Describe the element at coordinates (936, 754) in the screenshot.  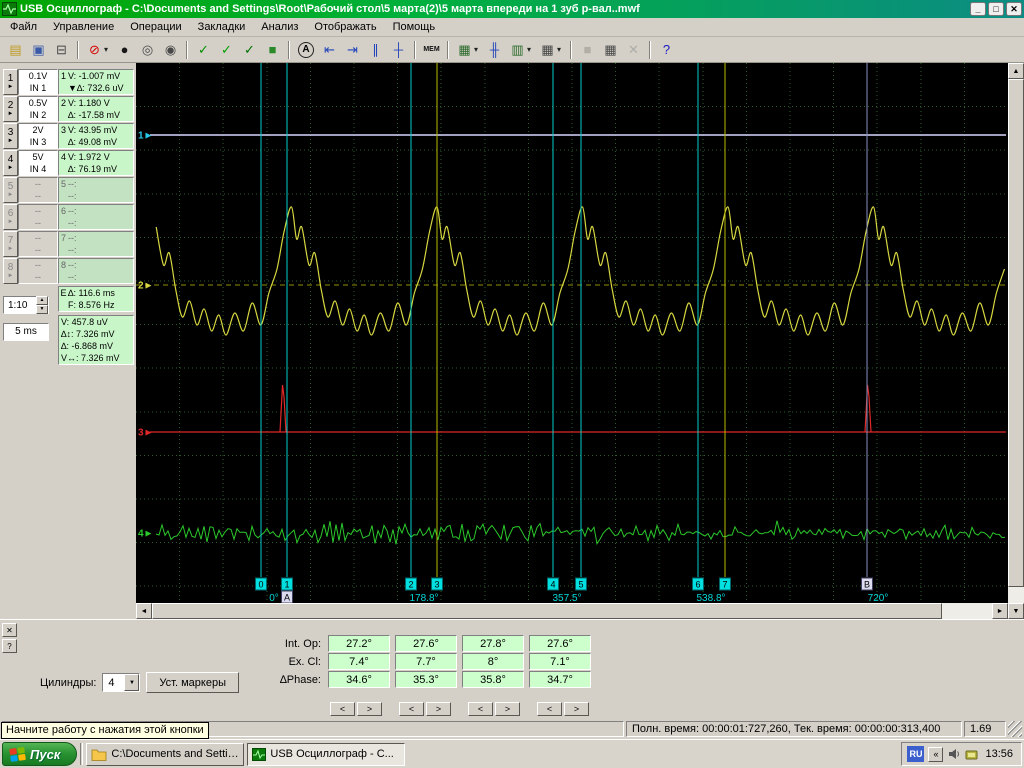
I see `tray-collapse-button: «` at that location.